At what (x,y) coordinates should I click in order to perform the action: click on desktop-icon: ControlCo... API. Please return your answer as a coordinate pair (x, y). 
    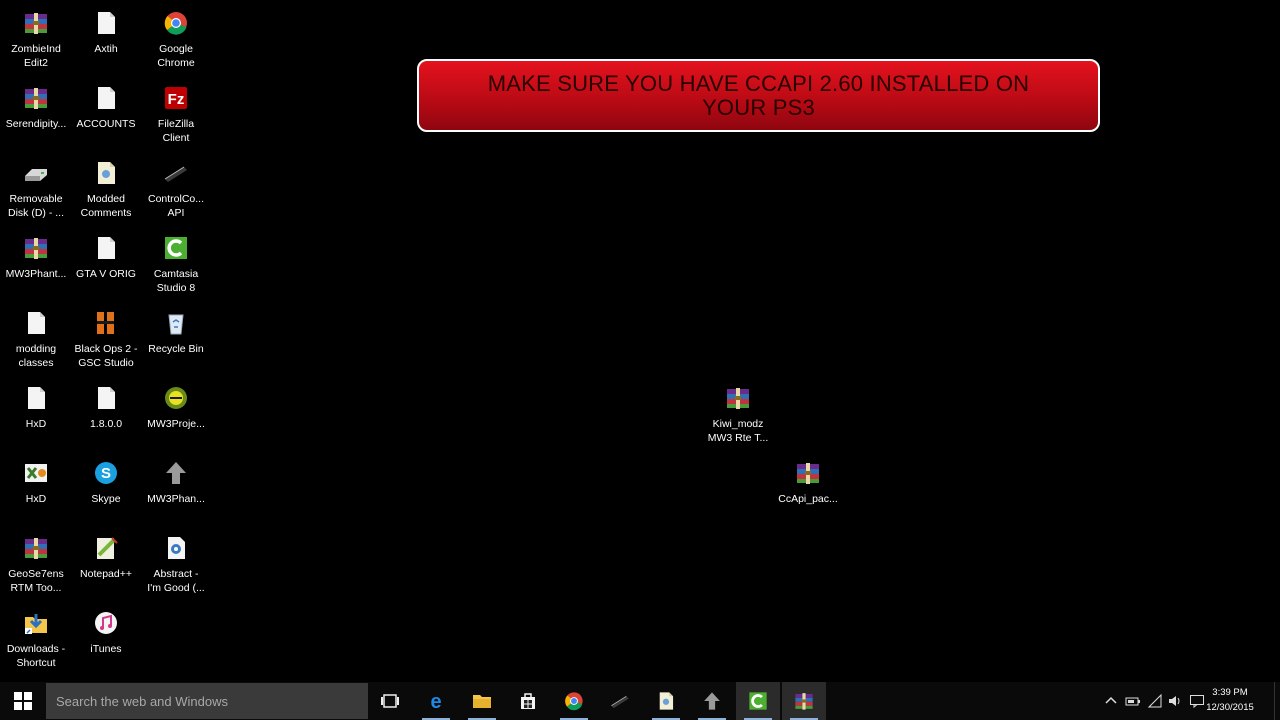
    Looking at the image, I should click on (176, 189).